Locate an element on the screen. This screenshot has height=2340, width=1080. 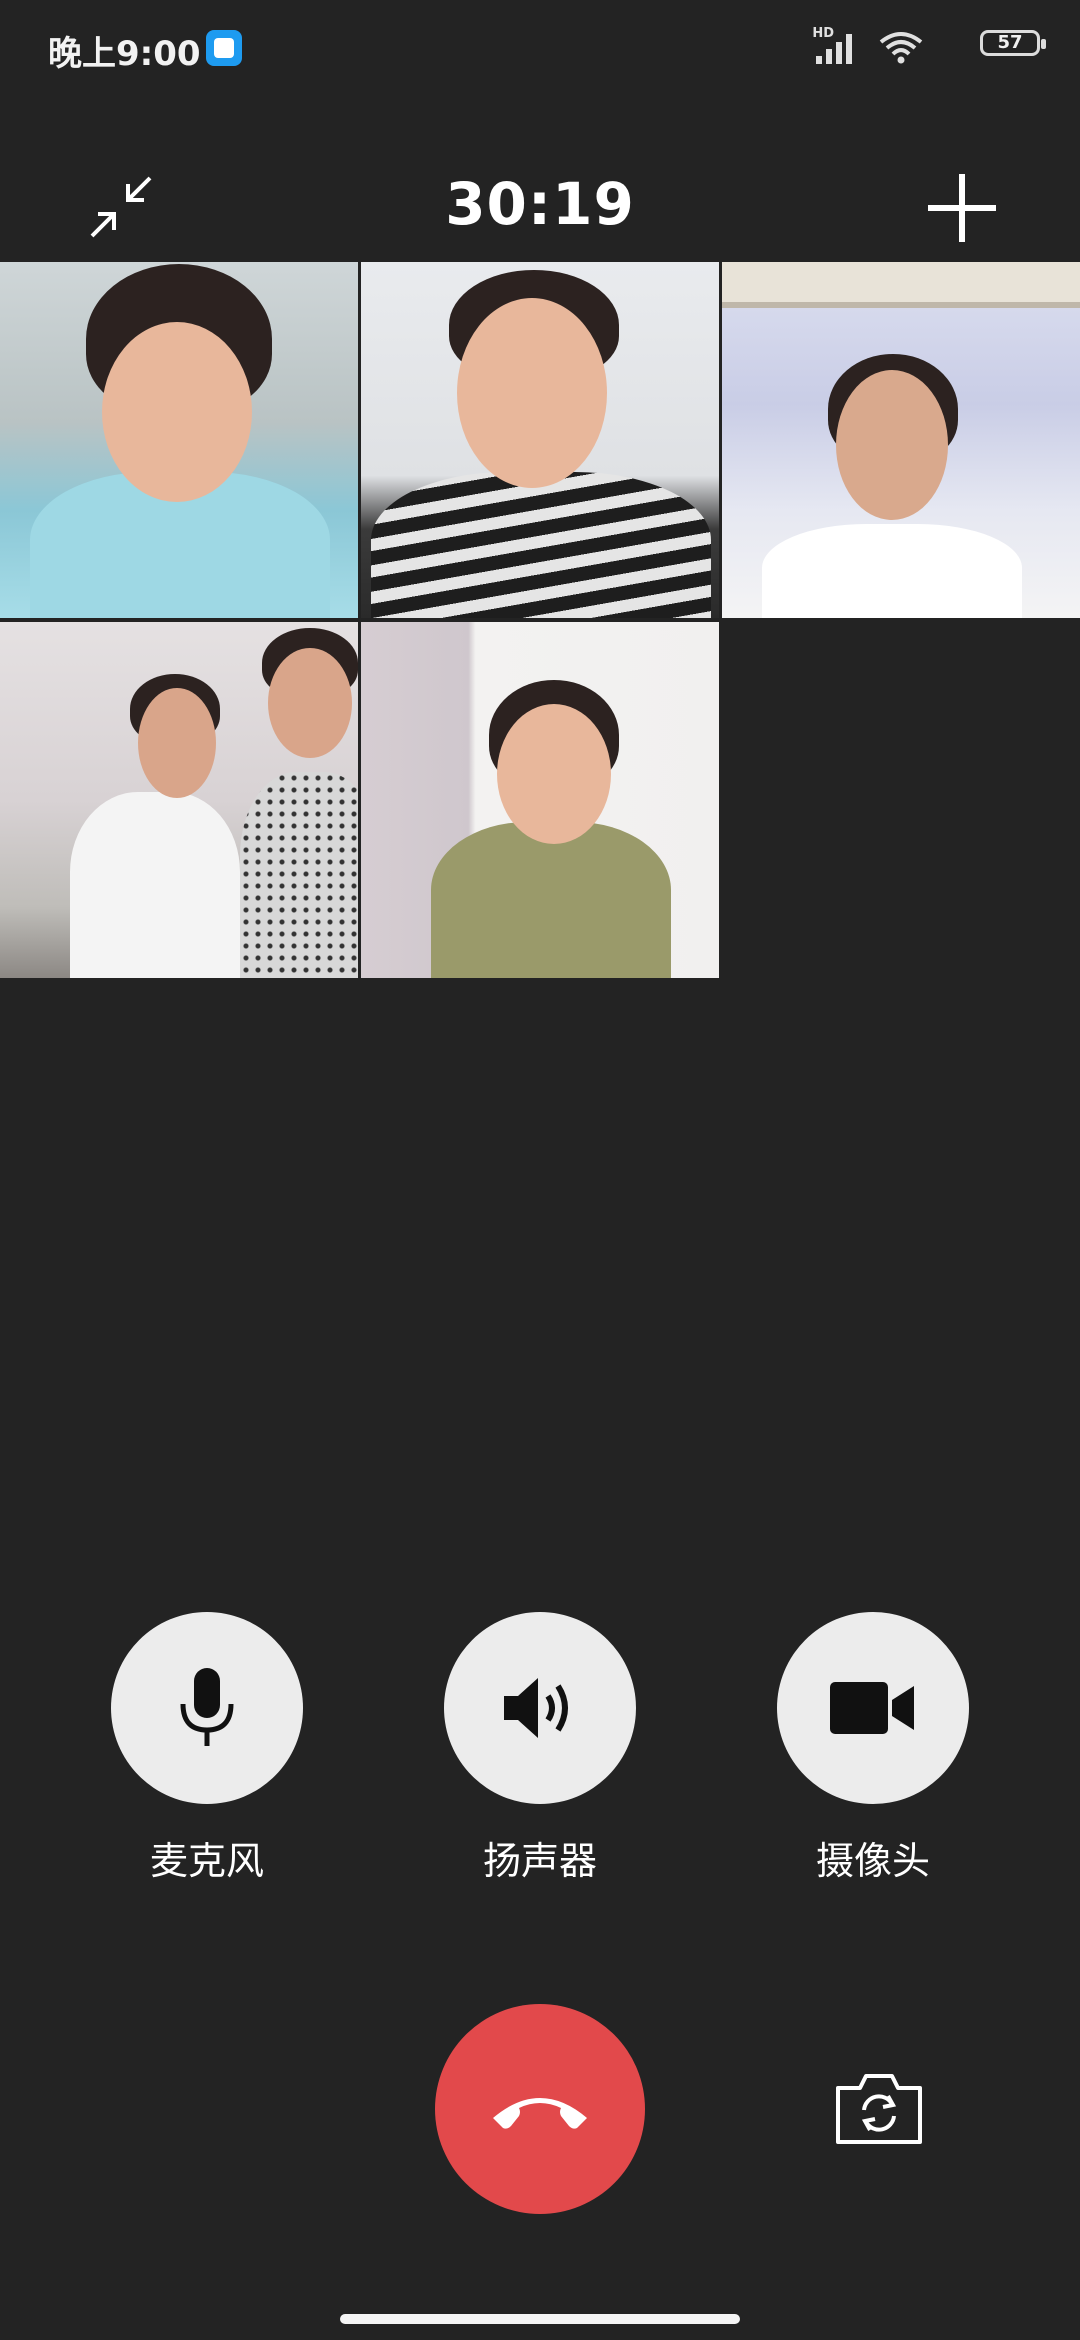
status-bar: 晚上9:00 HD 57 is located at coordinates (540, 48).